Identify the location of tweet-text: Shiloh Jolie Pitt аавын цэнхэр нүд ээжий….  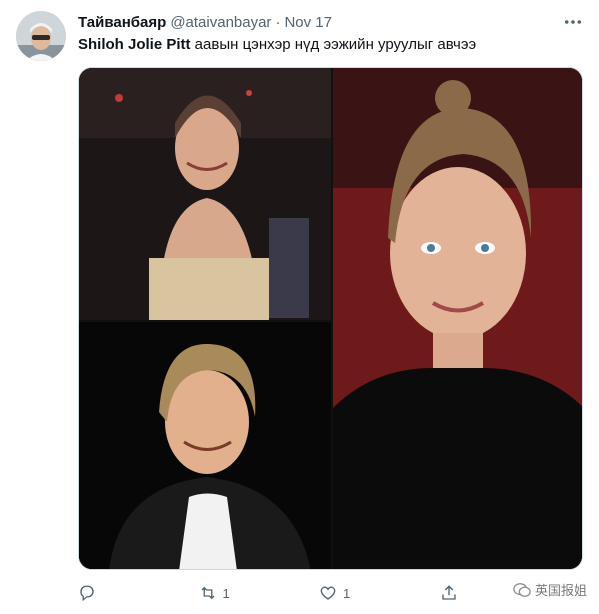
(330, 45).